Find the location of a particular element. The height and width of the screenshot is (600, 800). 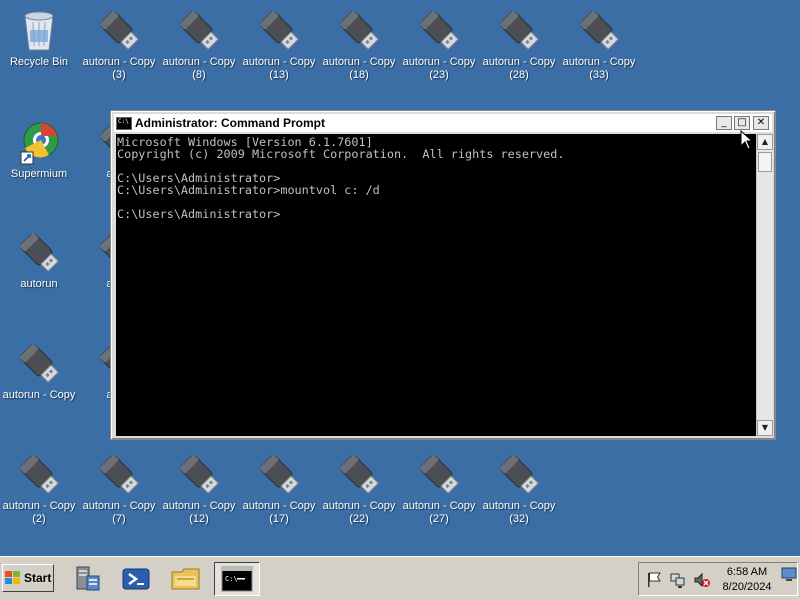

explorer-folder-icon is located at coordinates (185, 579).